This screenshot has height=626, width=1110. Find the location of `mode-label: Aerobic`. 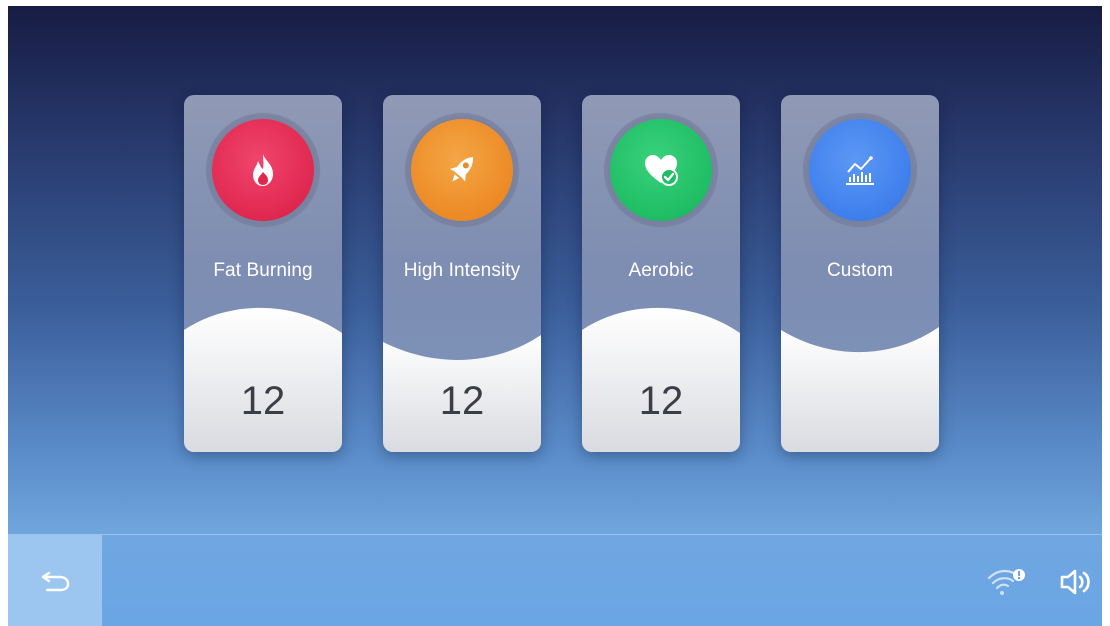

mode-label: Aerobic is located at coordinates (661, 270).